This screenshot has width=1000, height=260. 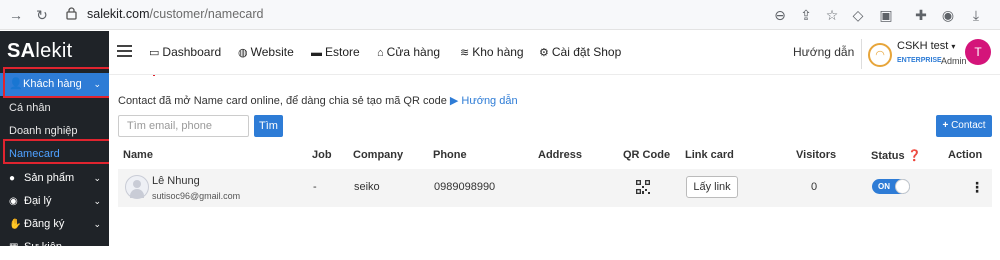 What do you see at coordinates (643, 187) in the screenshot?
I see `qr-code-icon` at bounding box center [643, 187].